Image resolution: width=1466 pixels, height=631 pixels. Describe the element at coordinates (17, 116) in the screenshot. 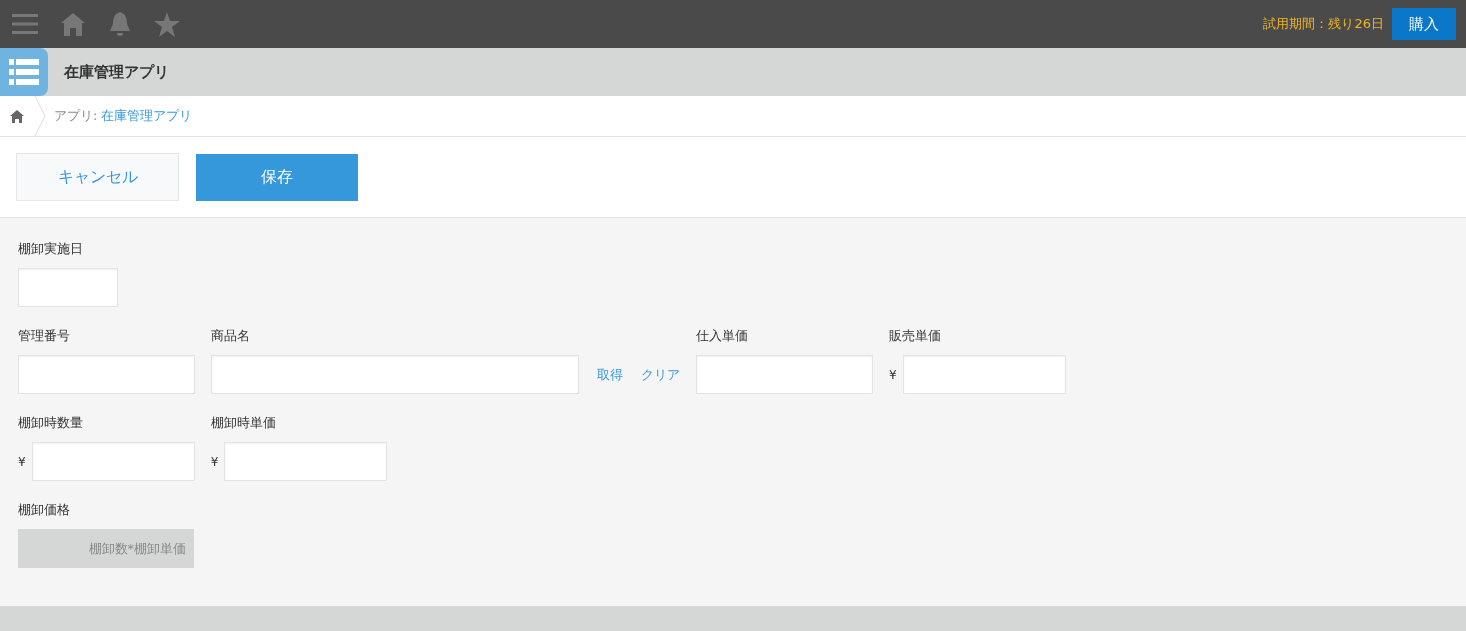

I see `home-icon` at that location.